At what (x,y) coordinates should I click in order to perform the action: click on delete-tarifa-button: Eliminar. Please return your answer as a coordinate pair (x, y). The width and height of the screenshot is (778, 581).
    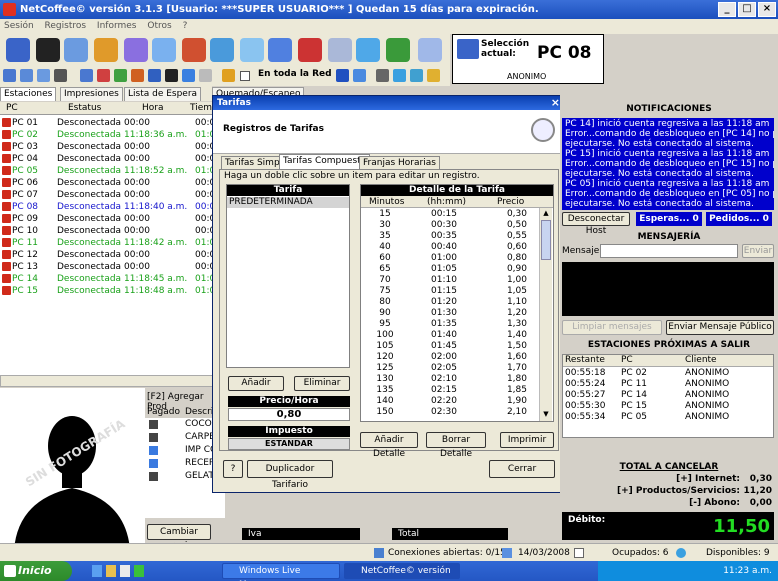
    Looking at the image, I should click on (322, 383).